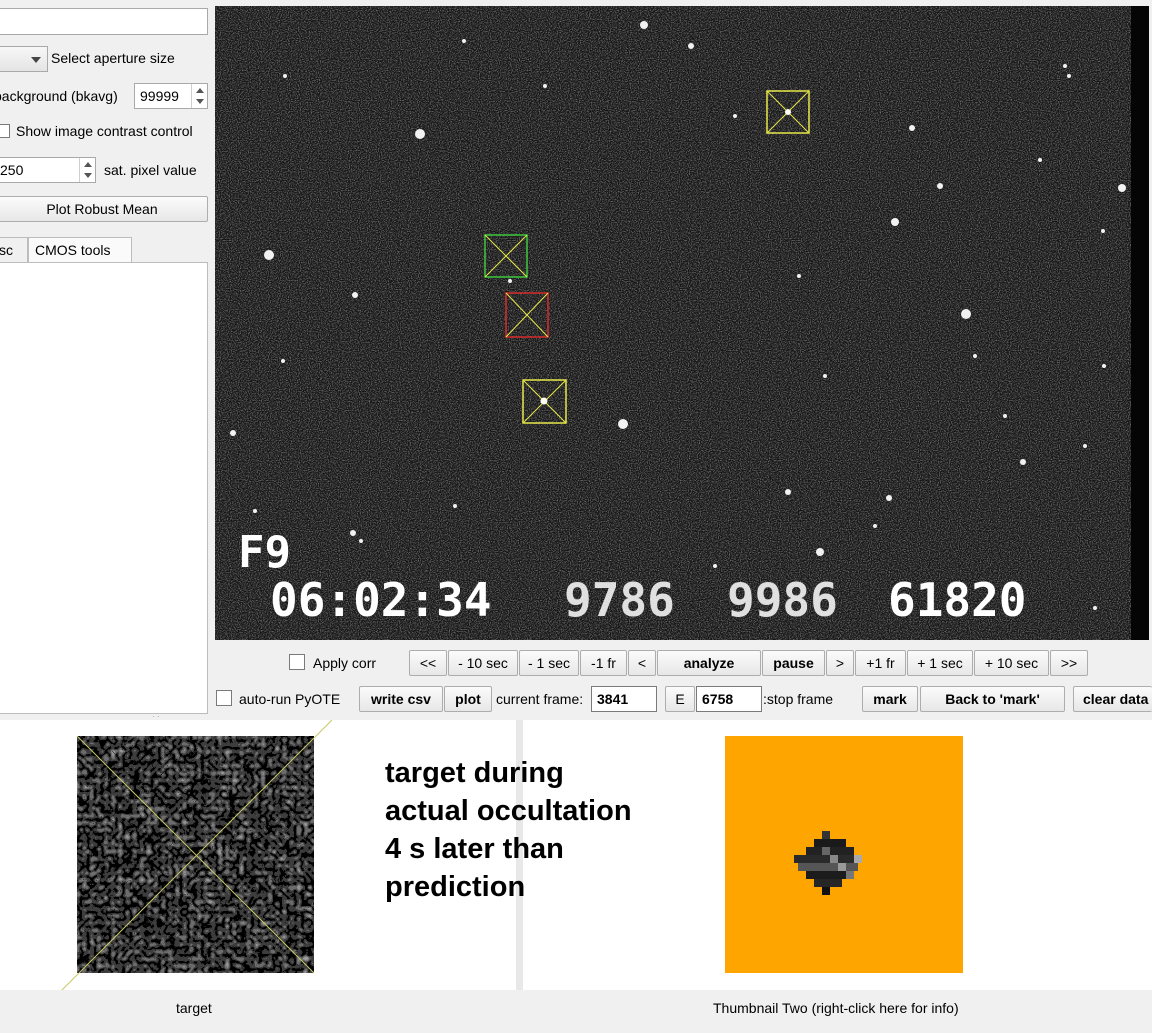  I want to click on note-line: target during, so click(474, 773).